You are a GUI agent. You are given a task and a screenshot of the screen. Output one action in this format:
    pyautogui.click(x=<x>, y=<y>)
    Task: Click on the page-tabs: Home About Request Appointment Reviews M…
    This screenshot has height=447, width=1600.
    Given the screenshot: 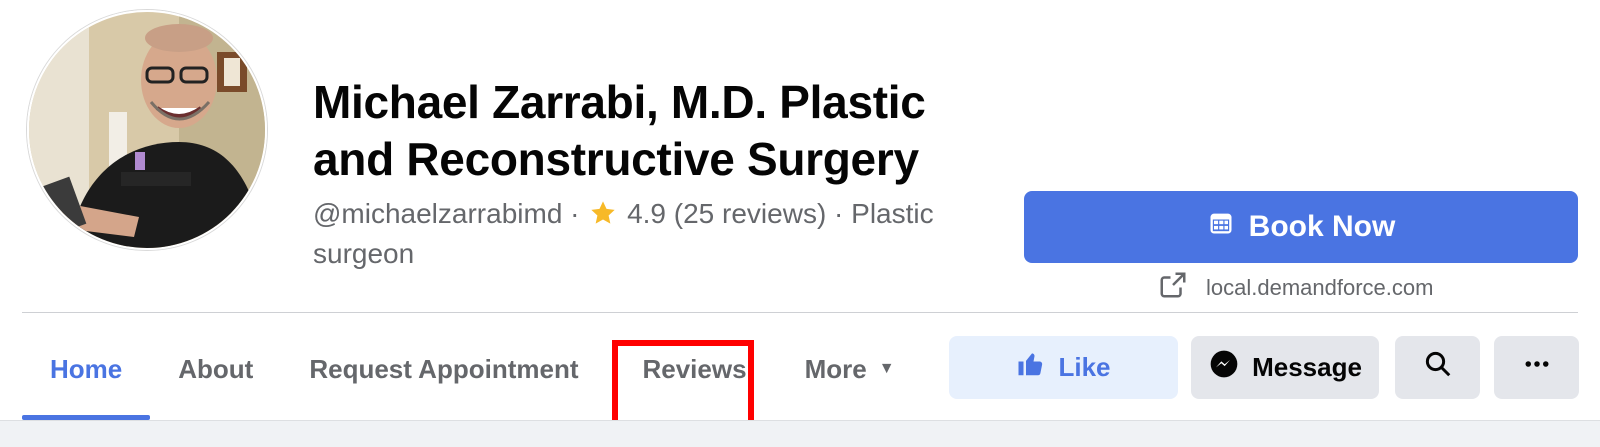 What is the action you would take?
    pyautogui.click(x=472, y=378)
    